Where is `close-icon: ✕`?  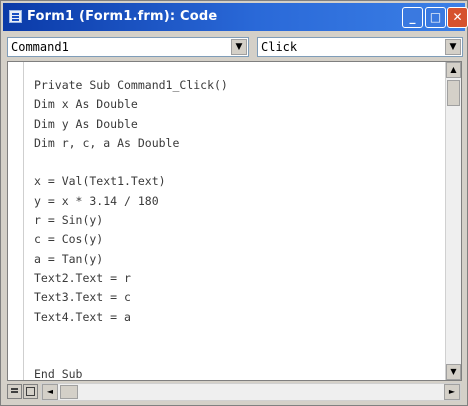
close-icon: ✕ is located at coordinates (457, 17).